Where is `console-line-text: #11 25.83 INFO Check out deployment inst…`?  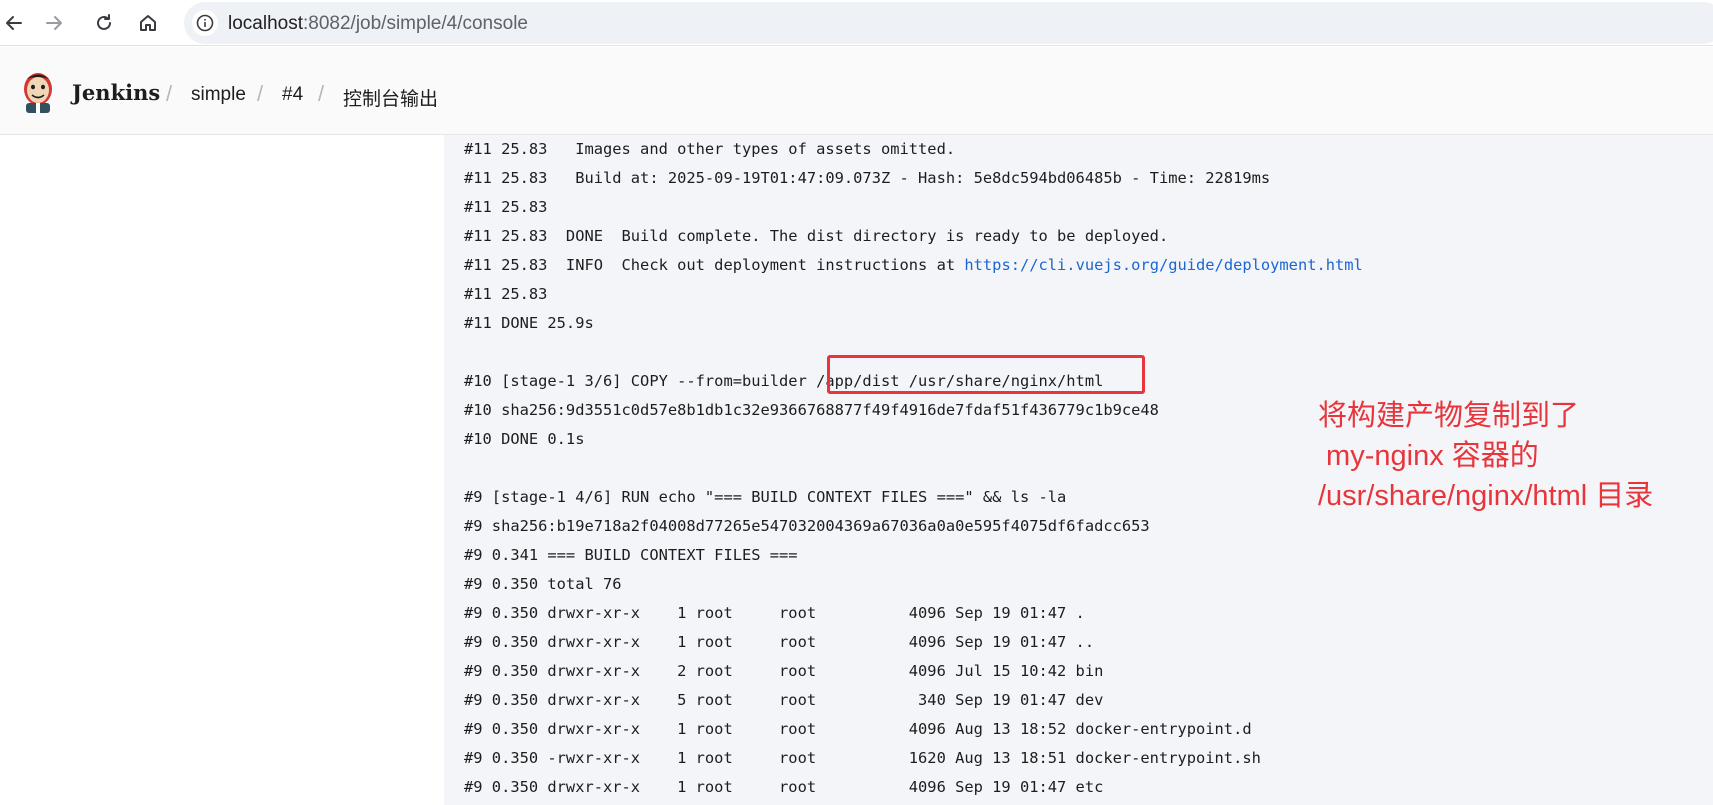
console-line-text: #11 25.83 INFO Check out deployment inst… is located at coordinates (714, 265).